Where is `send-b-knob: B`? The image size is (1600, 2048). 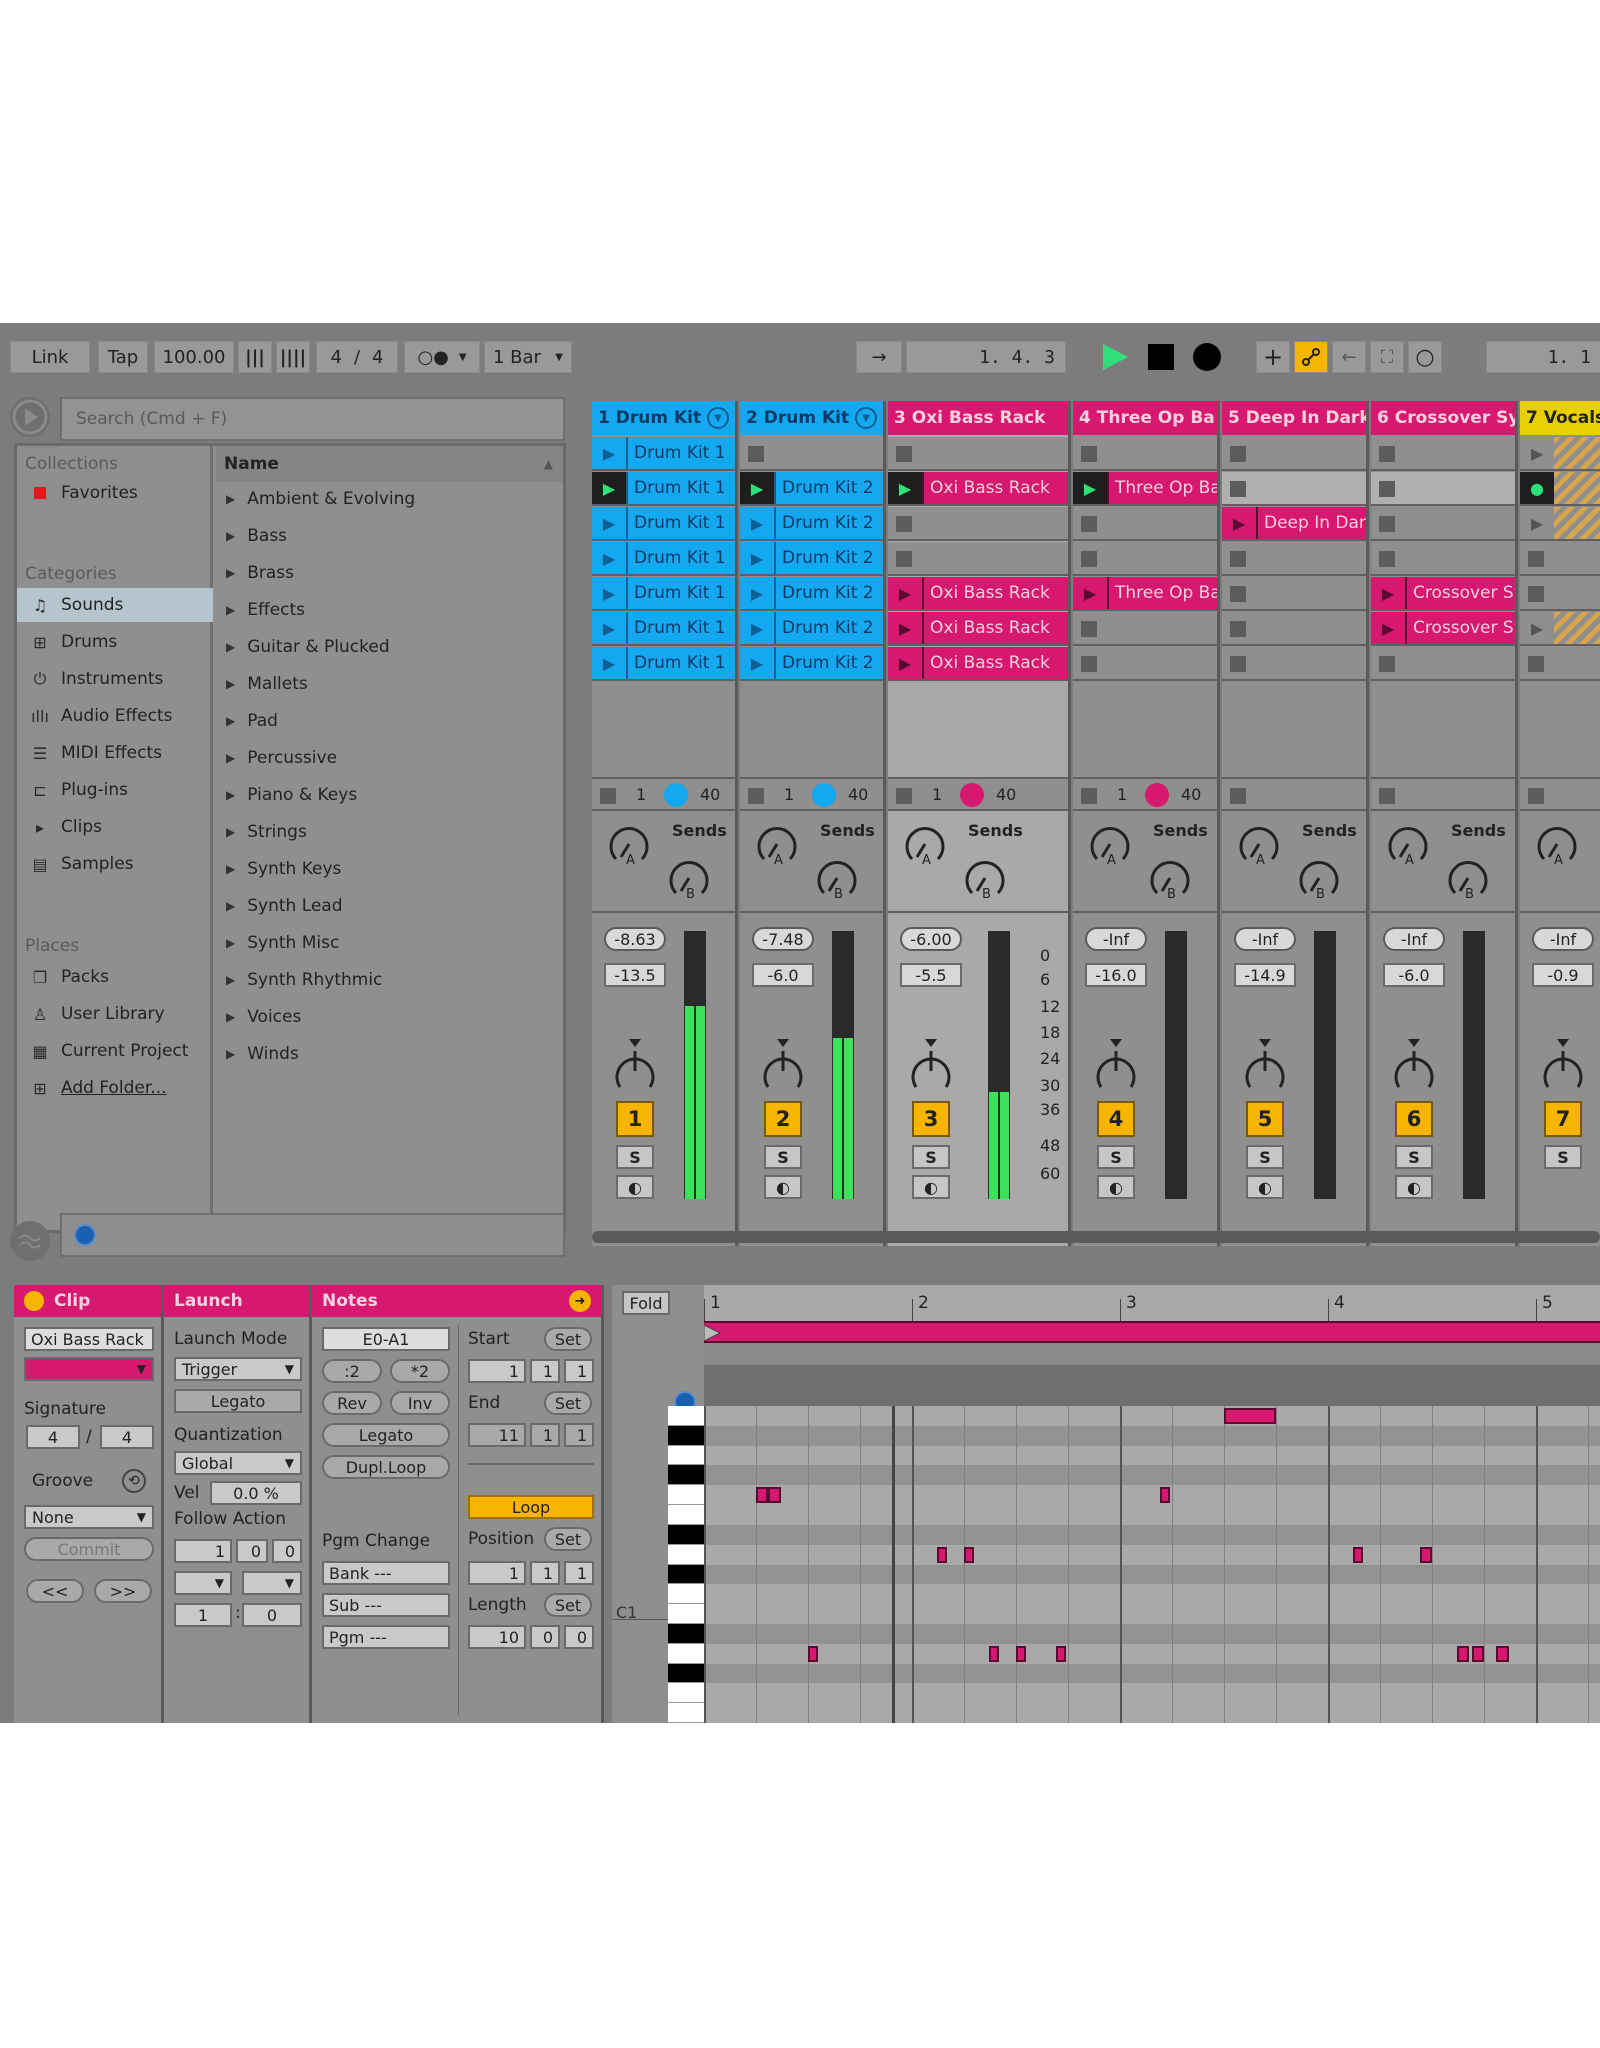
send-b-knob: B is located at coordinates (1319, 878).